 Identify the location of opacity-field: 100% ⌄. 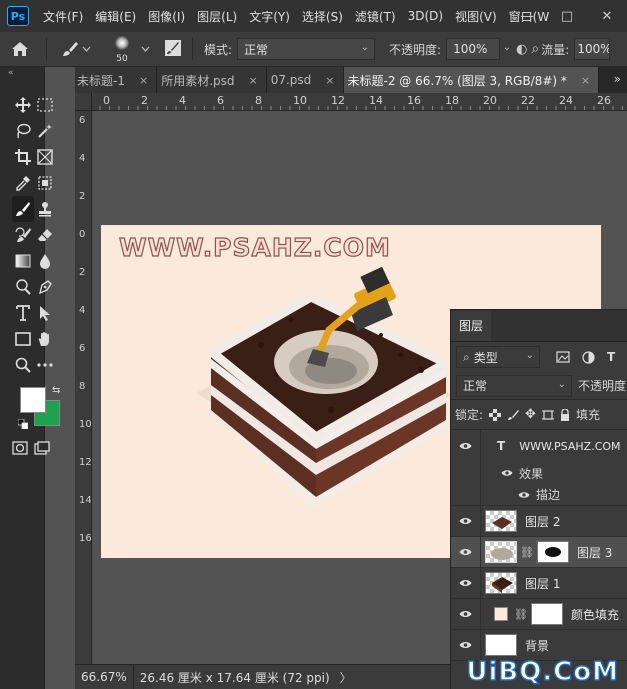
(478, 49).